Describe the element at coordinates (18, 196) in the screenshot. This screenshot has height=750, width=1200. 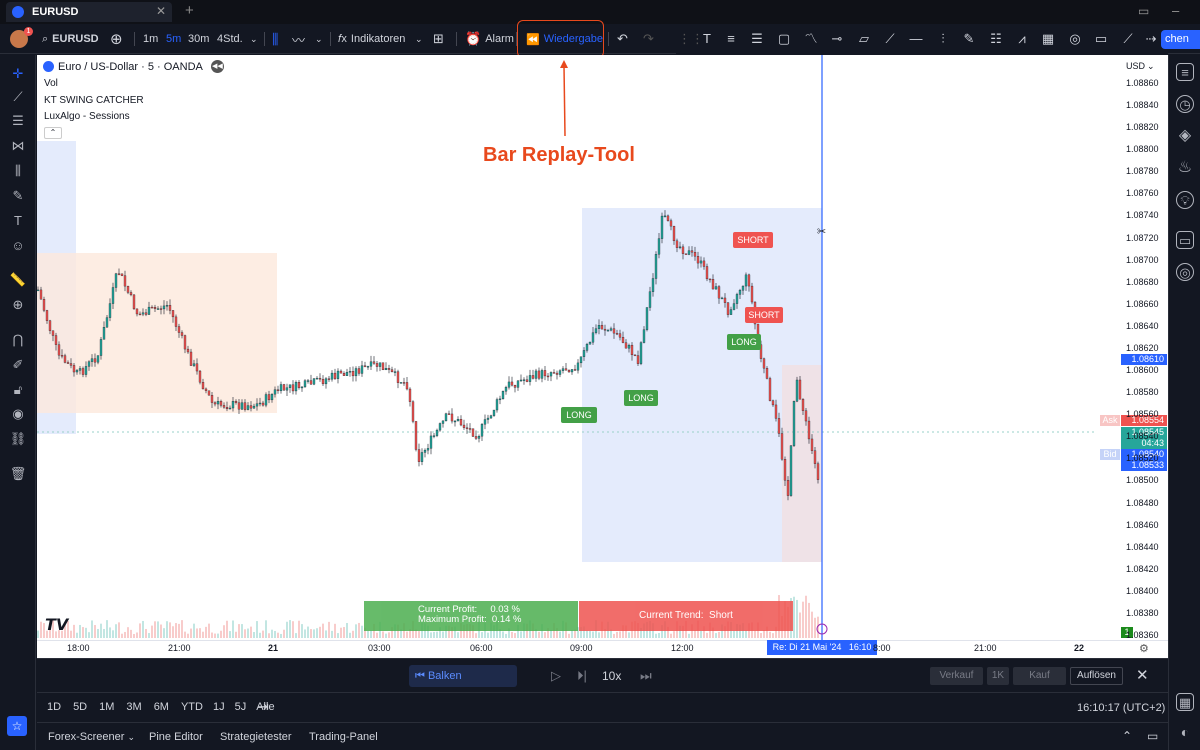
I see `brush-icon: ✎` at that location.